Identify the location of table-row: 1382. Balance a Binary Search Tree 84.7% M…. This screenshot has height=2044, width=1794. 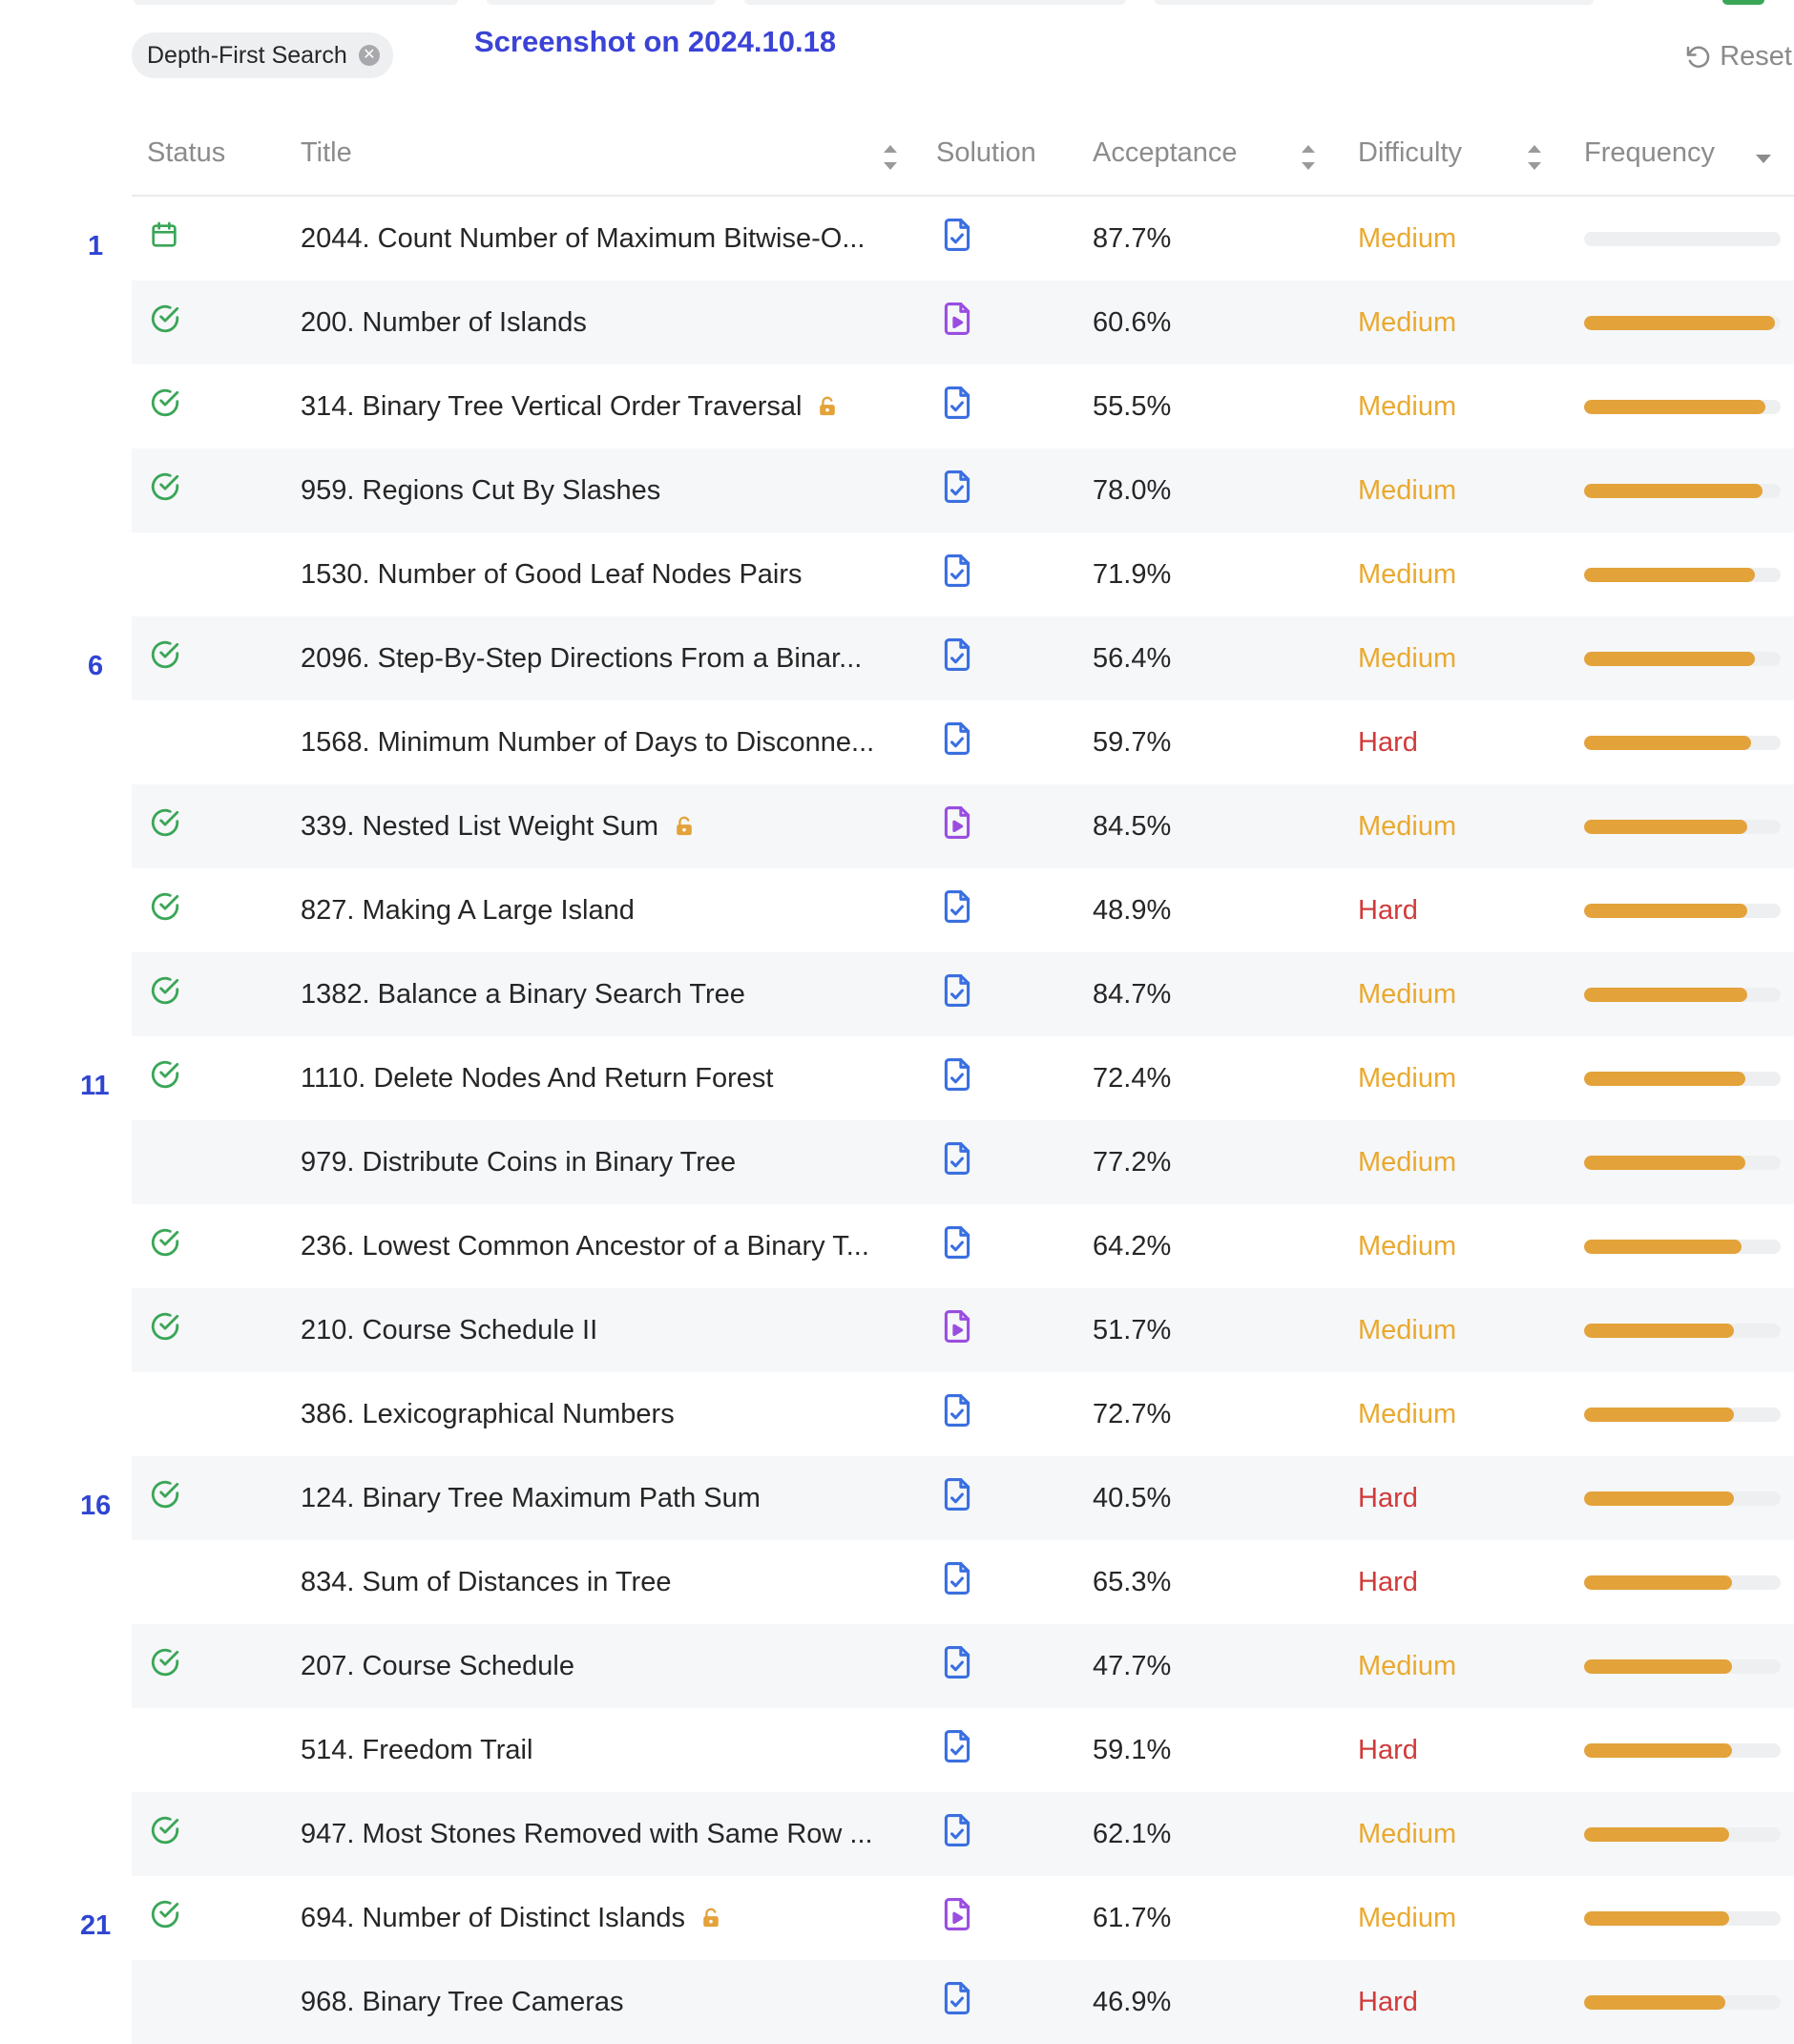
(963, 994).